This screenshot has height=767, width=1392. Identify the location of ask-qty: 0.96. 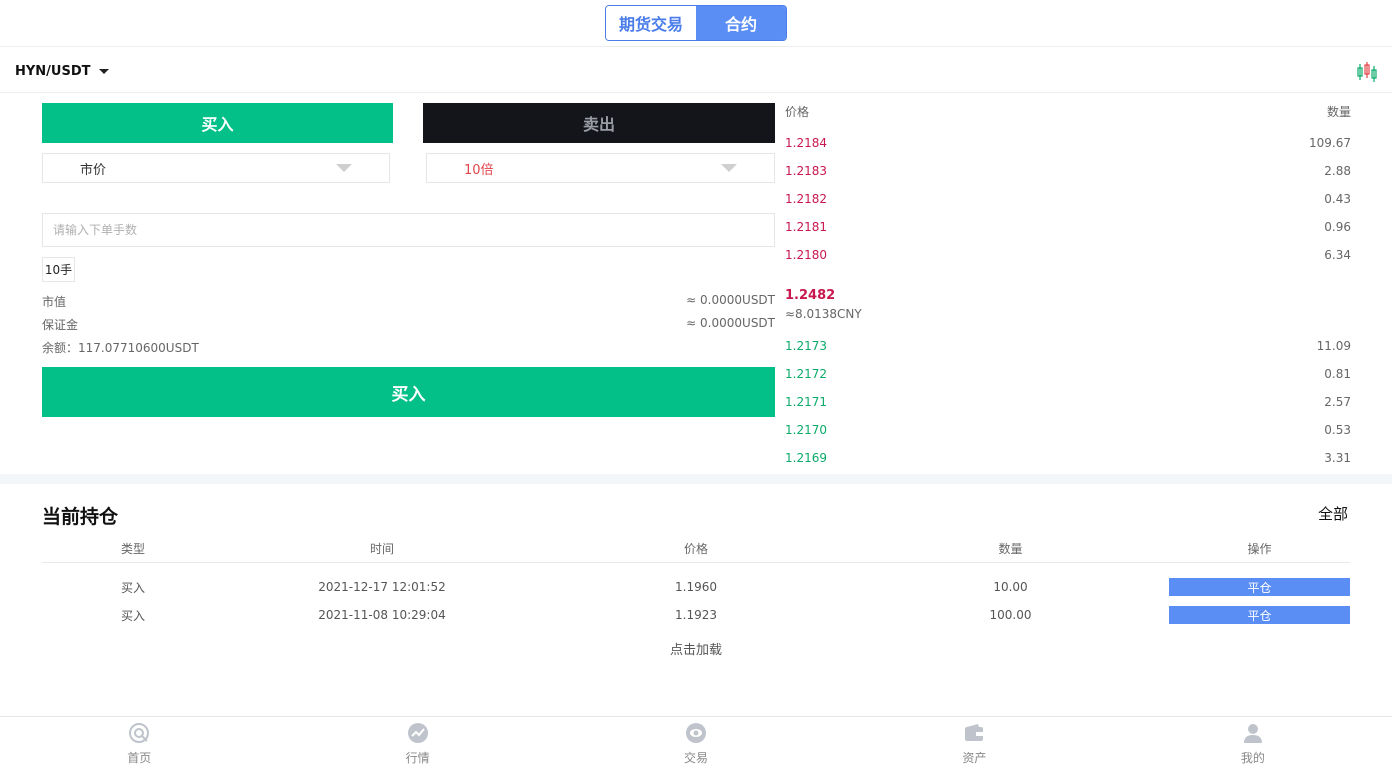
(1337, 227).